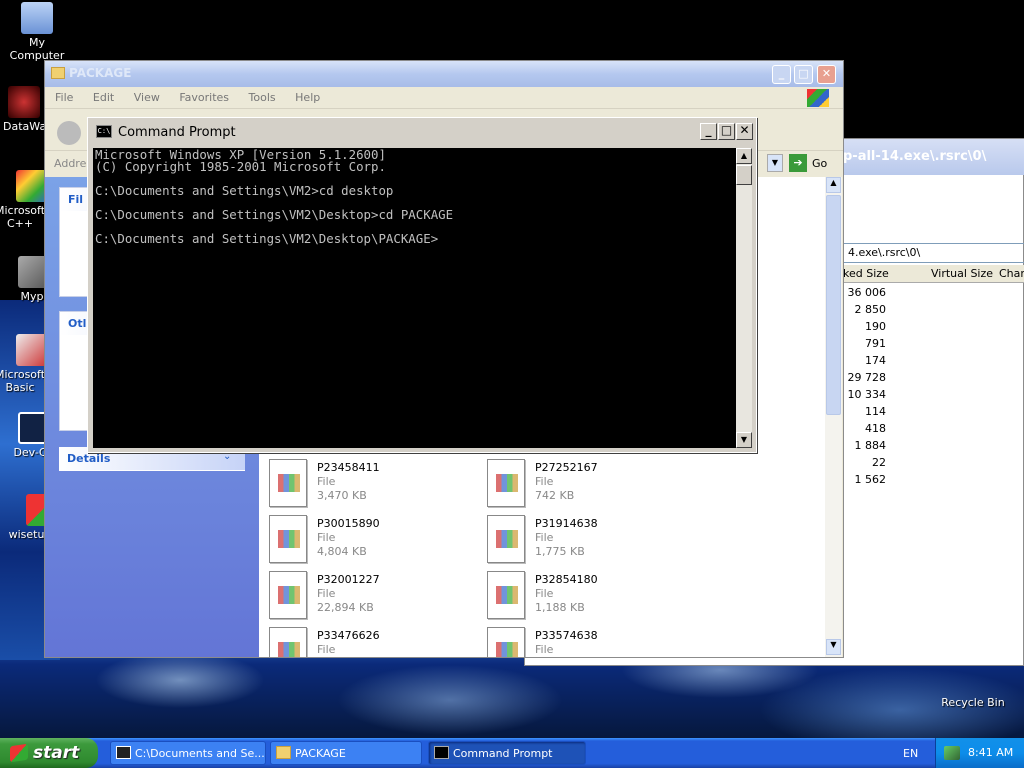 The height and width of the screenshot is (768, 1024). I want to click on command-prompt-titlebar: C:\ Command Prompt _ □ ✕, so click(422, 132).